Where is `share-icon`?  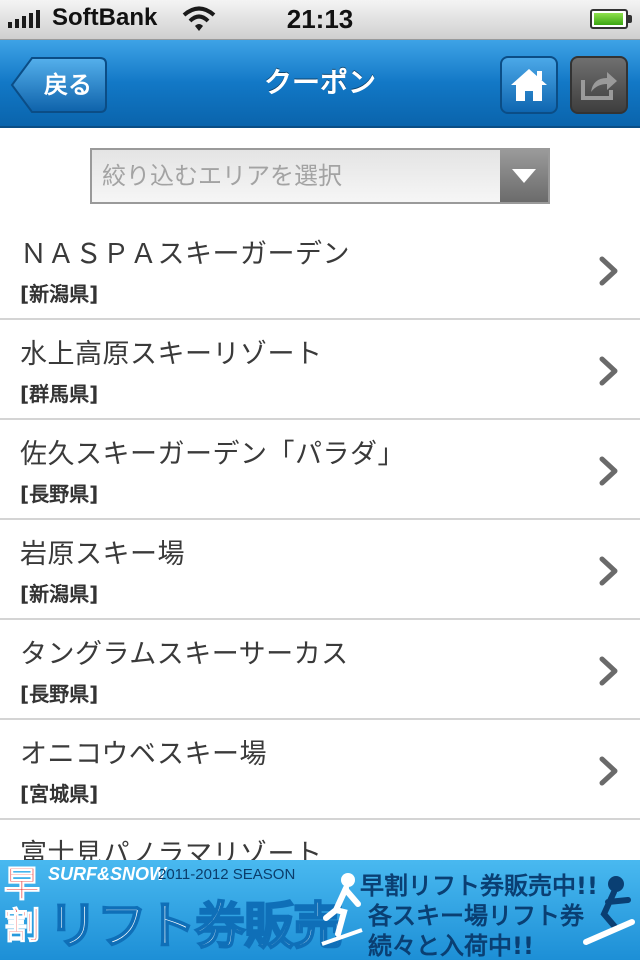 share-icon is located at coordinates (599, 86).